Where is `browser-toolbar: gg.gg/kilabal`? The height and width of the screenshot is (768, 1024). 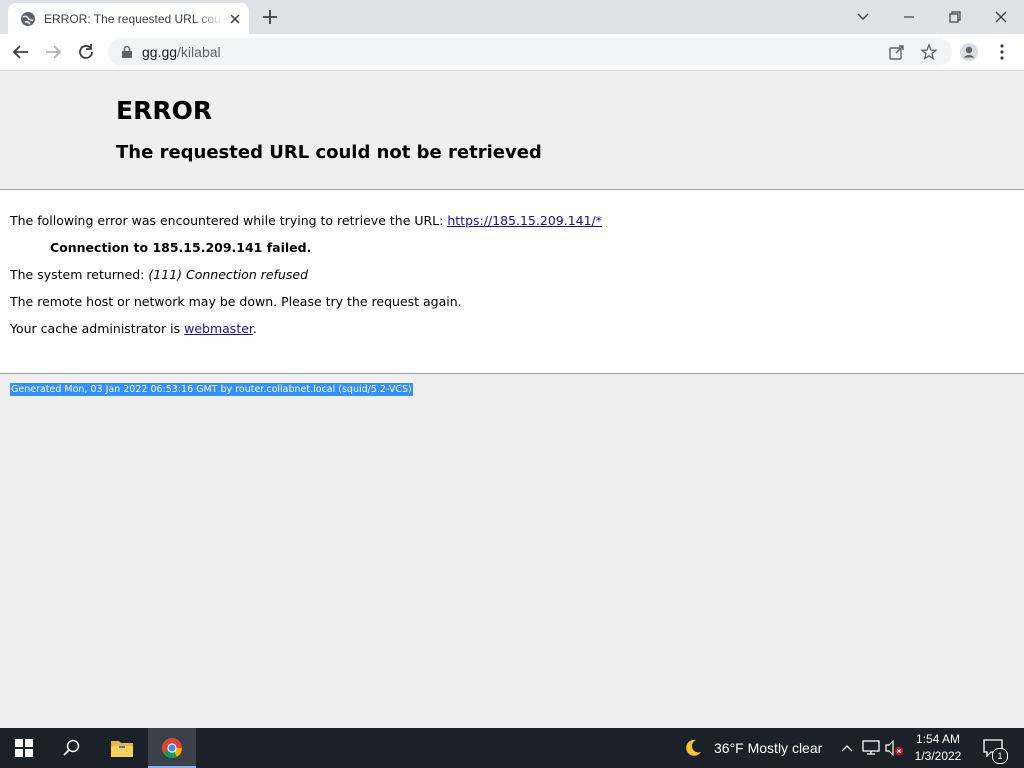
browser-toolbar: gg.gg/kilabal is located at coordinates (512, 52).